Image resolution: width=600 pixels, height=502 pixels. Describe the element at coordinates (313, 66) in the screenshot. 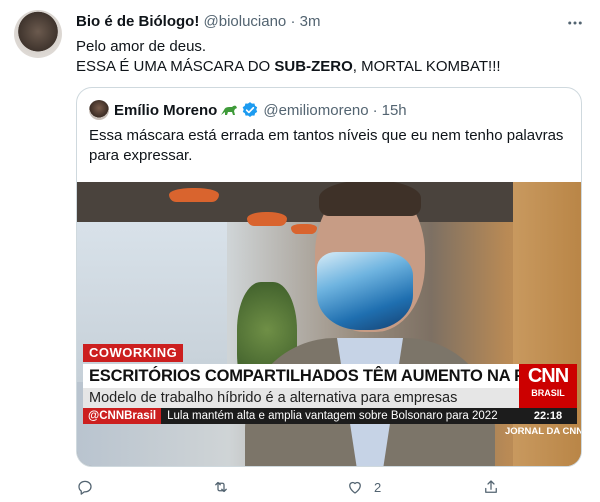

I see `tweet-text-bold: SUB-ZERO` at that location.